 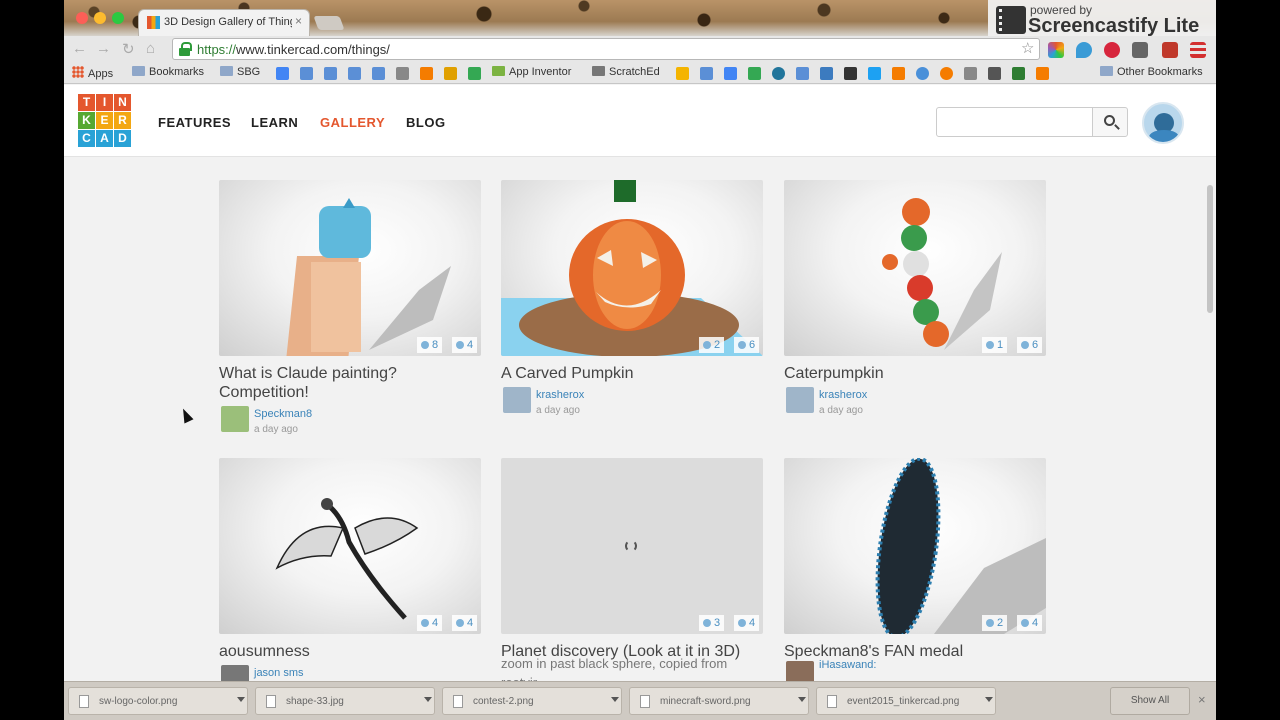 What do you see at coordinates (1018, 73) in the screenshot?
I see `green-bookmark-icon` at bounding box center [1018, 73].